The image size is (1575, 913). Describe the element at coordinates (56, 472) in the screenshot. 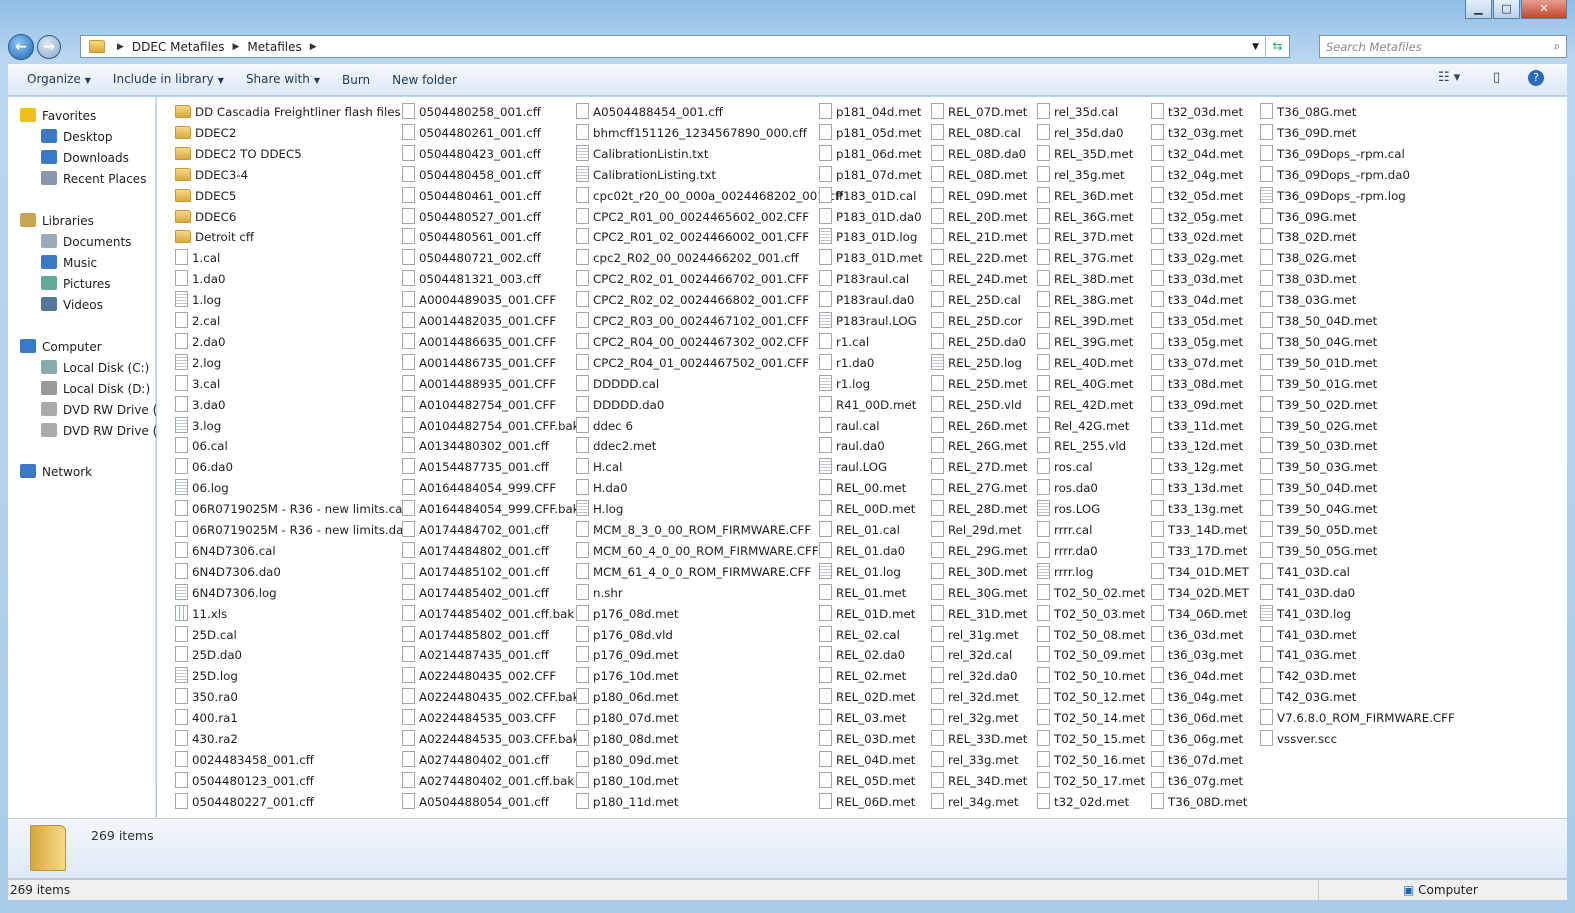

I see `sidebar-item-network: Network` at that location.